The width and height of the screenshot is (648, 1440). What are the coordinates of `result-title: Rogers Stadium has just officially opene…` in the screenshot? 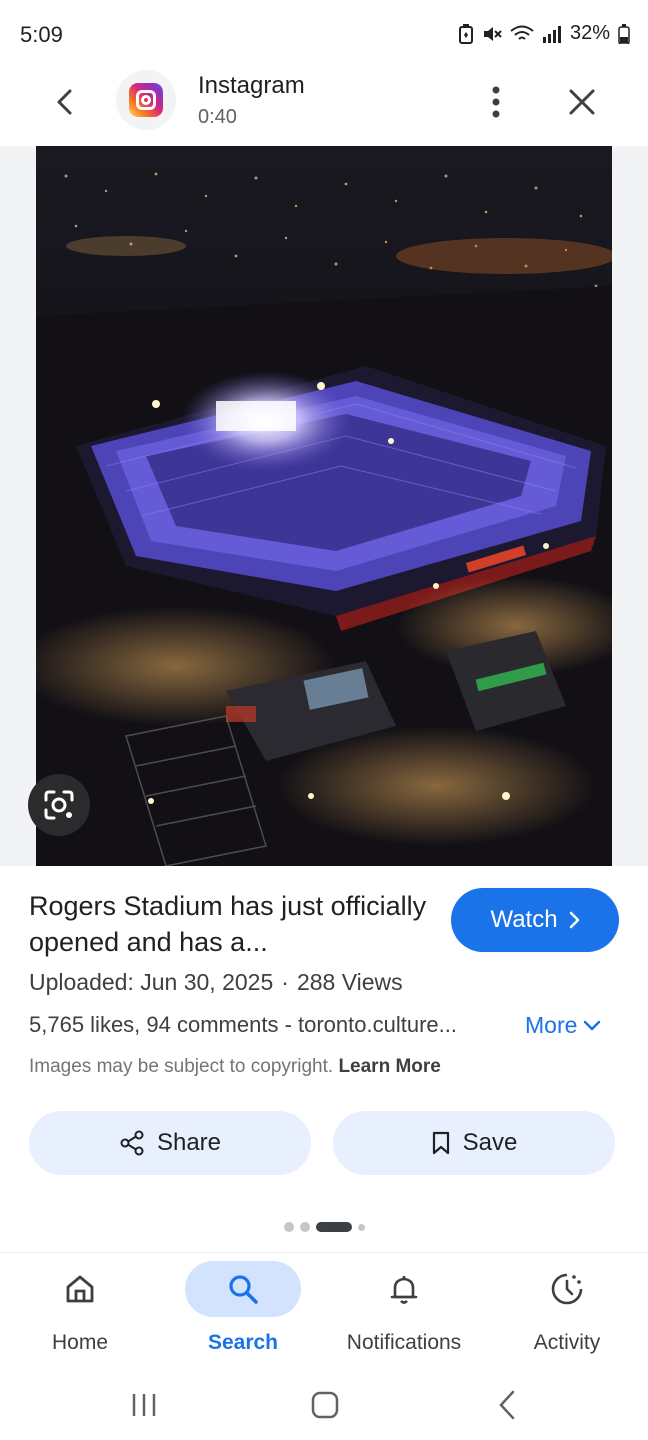 It's located at (229, 924).